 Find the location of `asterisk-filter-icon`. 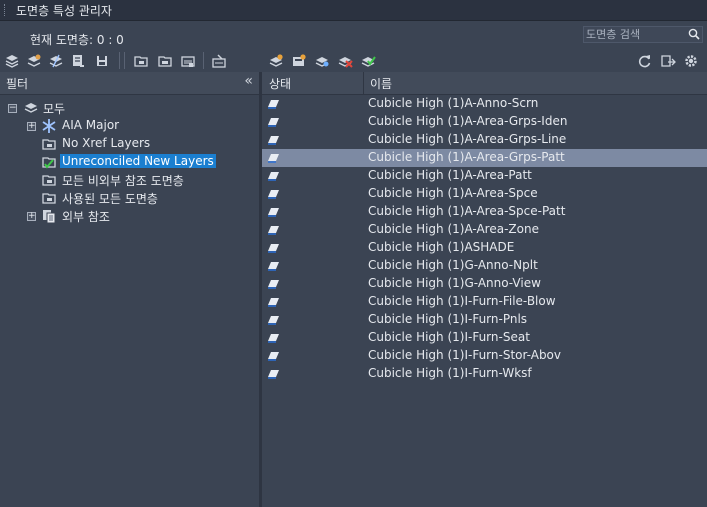

asterisk-filter-icon is located at coordinates (49, 126).